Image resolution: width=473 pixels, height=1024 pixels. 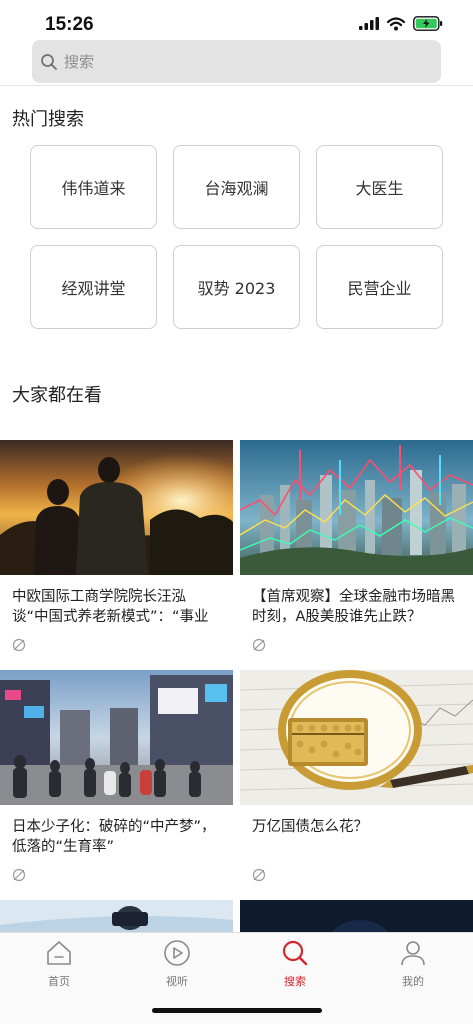 I want to click on tab-video: 视听, so click(x=177, y=964).